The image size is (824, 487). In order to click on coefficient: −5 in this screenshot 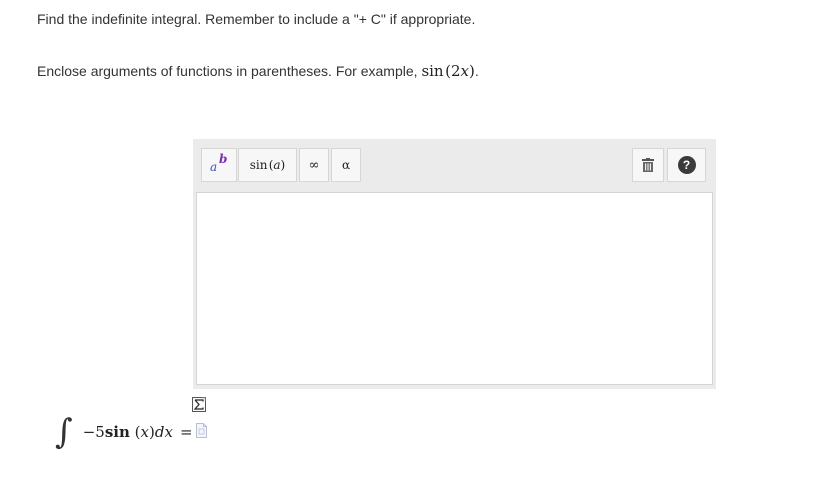, I will do `click(93, 432)`.